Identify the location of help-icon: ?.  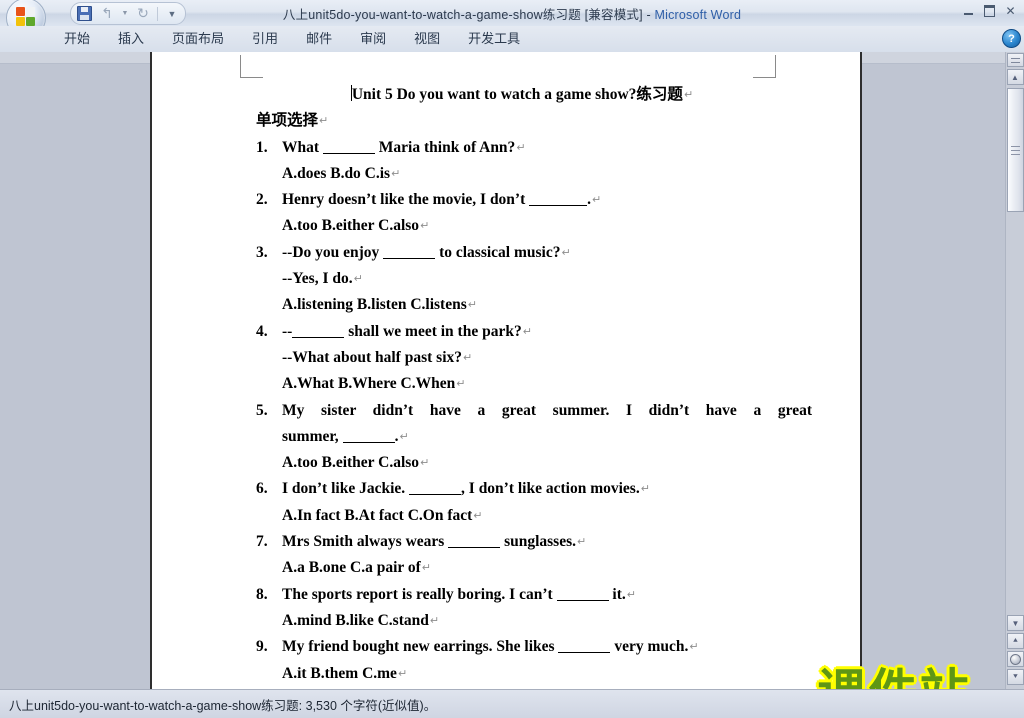
(1011, 38).